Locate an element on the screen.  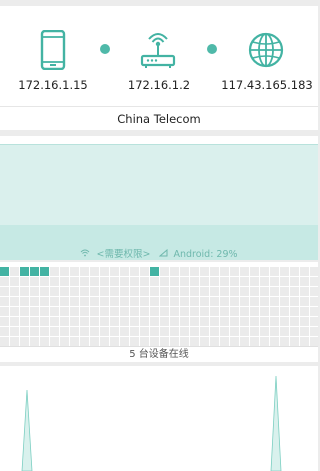
phone-icon is located at coordinates (53, 50).